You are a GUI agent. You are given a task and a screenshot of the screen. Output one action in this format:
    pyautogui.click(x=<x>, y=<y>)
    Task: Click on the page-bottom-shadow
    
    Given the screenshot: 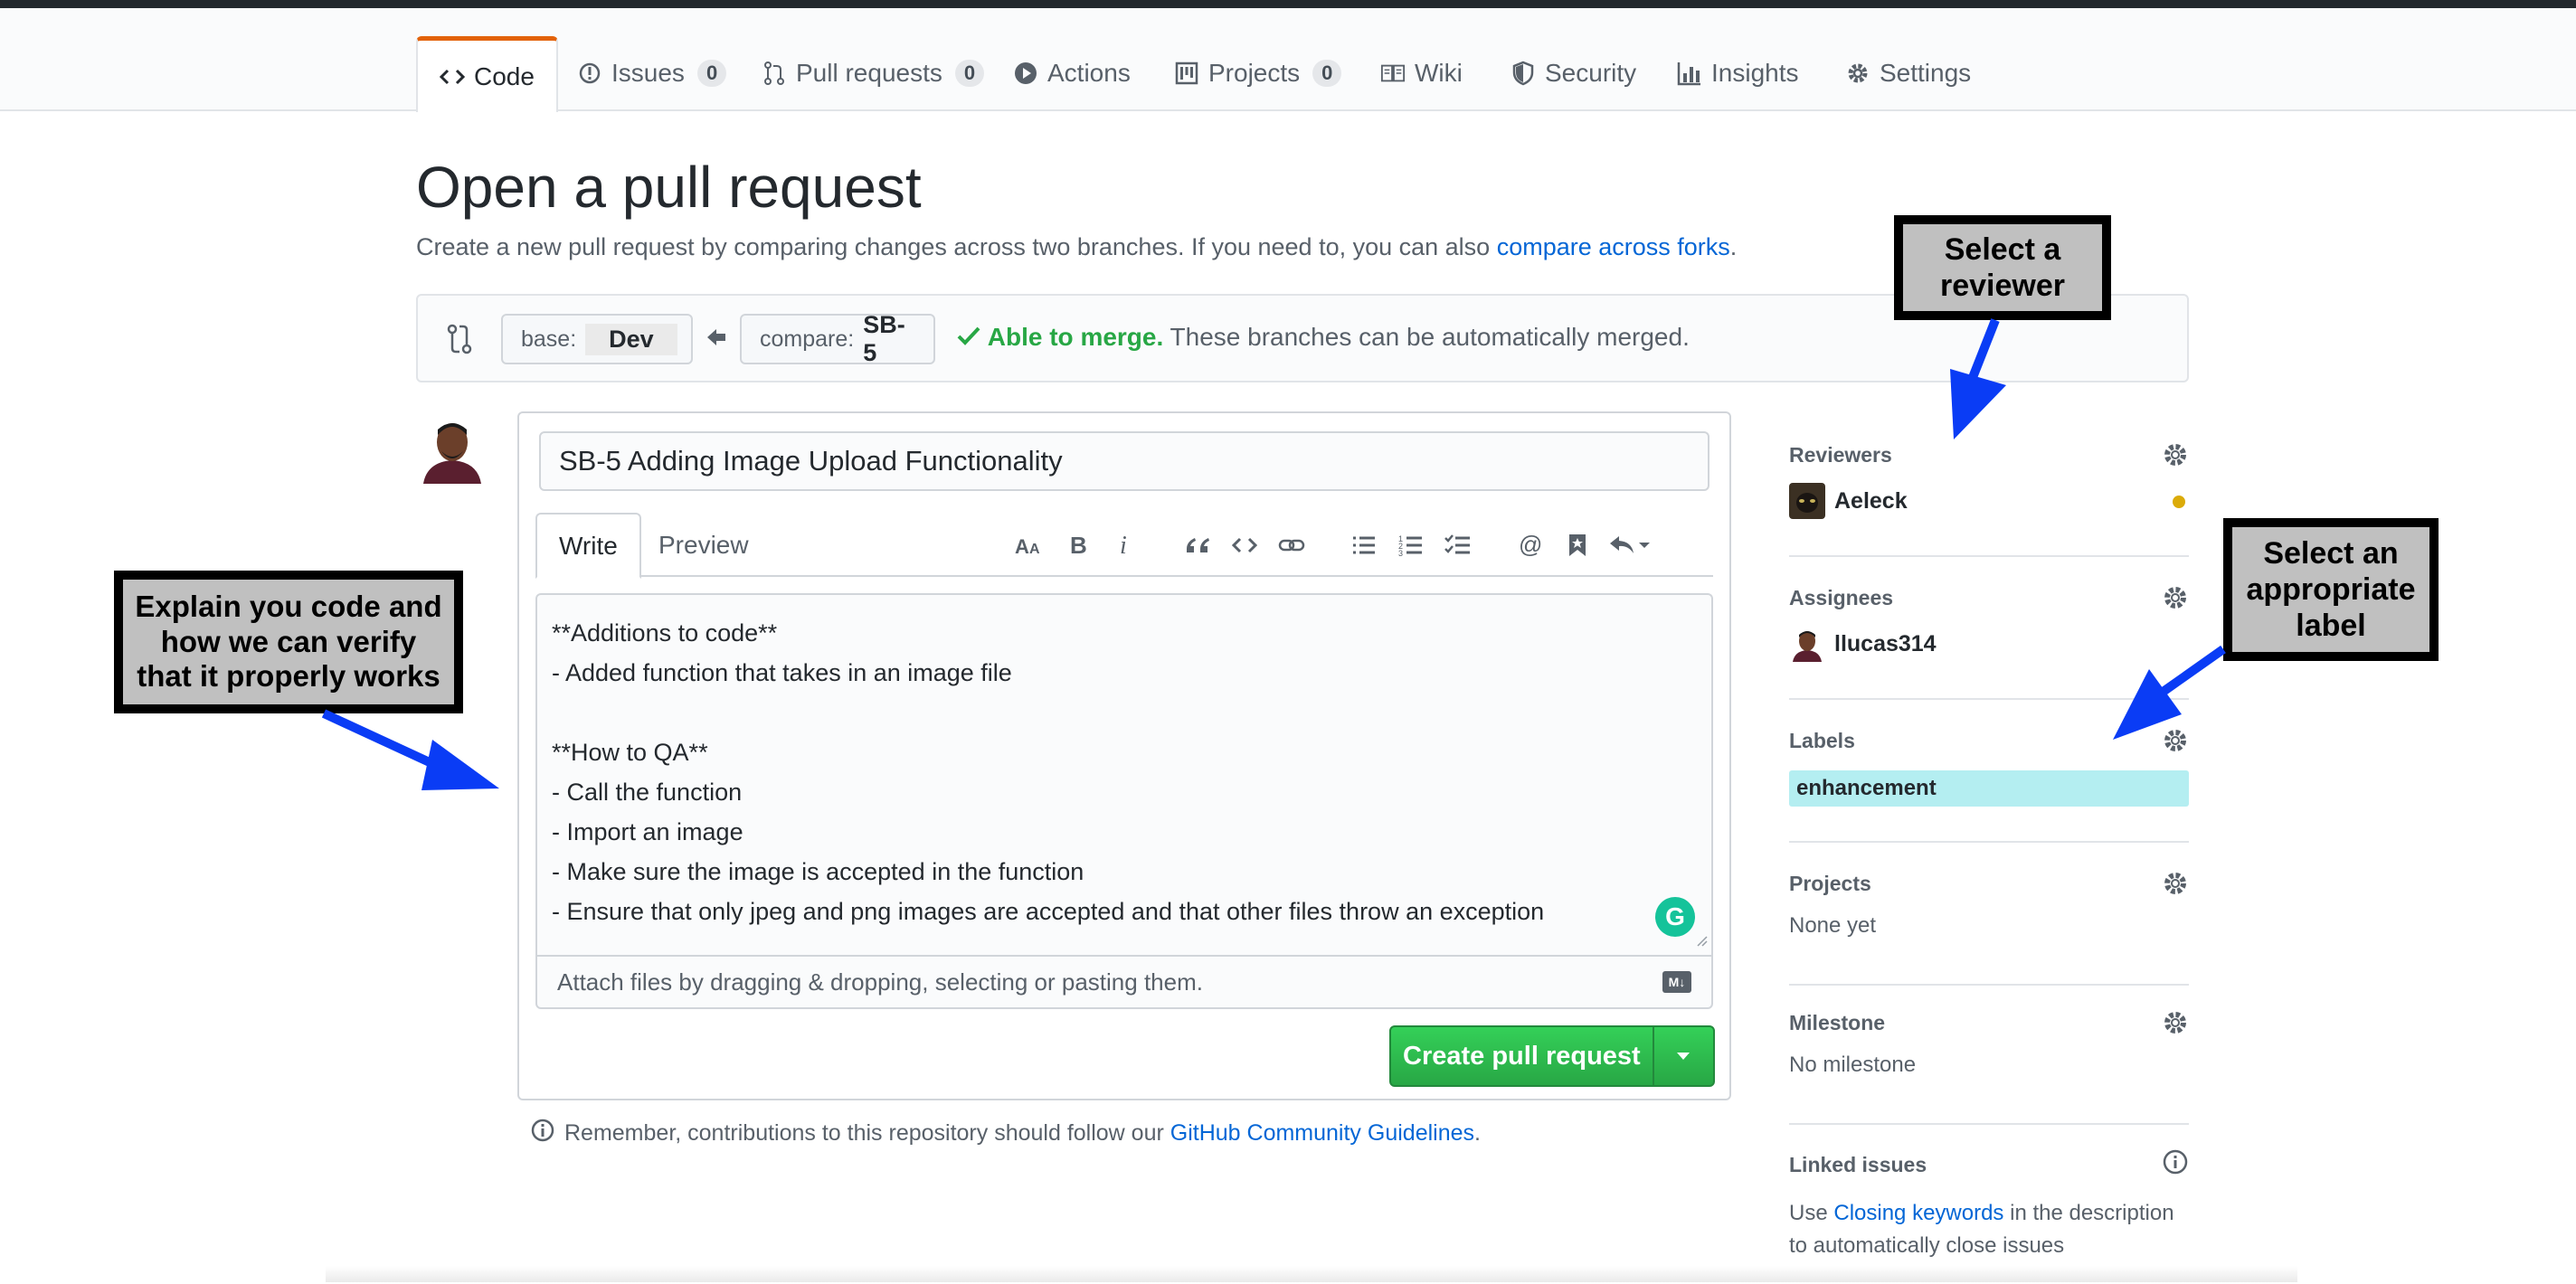 What is the action you would take?
    pyautogui.click(x=1311, y=1274)
    